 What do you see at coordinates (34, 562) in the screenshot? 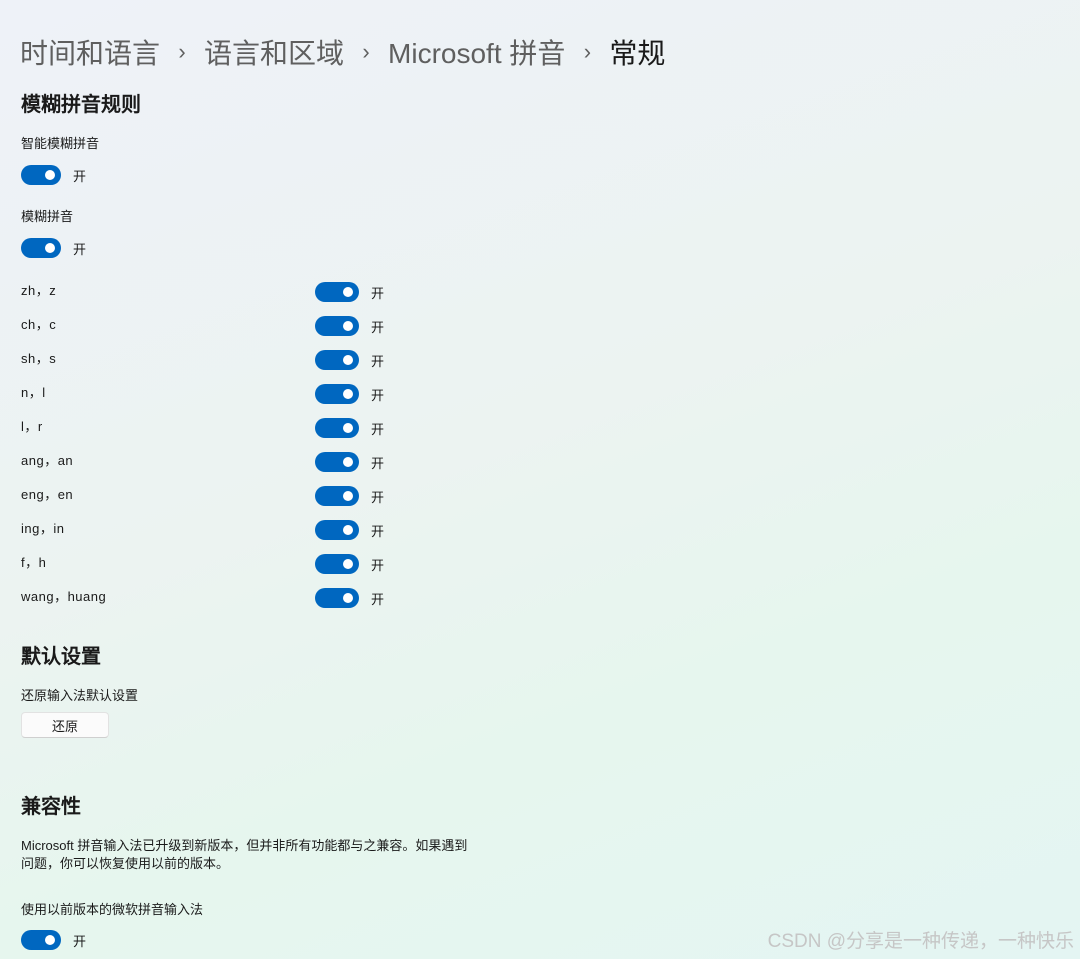
I see `pair-label-f-h: f，h` at bounding box center [34, 562].